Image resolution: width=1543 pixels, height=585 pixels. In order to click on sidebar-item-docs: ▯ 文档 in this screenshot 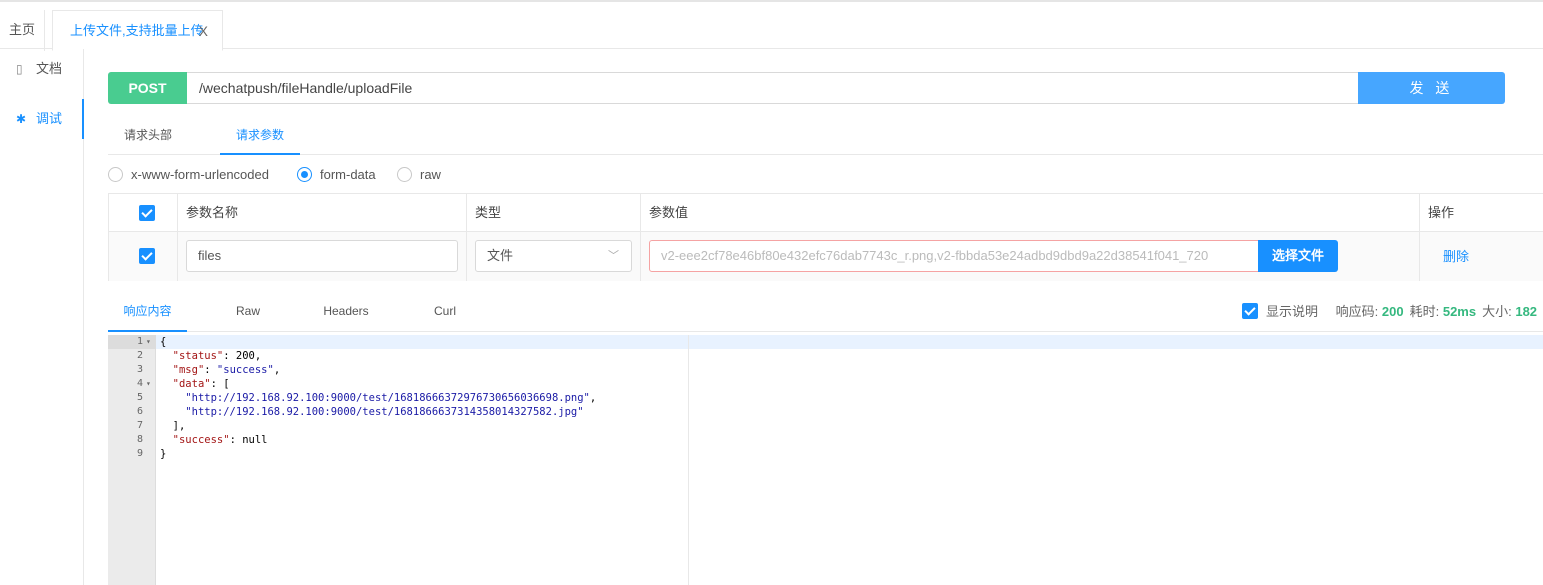, I will do `click(42, 69)`.